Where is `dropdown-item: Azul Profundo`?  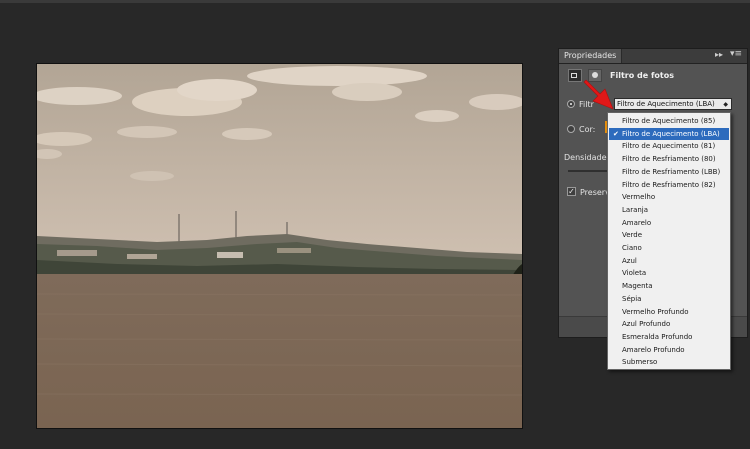 dropdown-item: Azul Profundo is located at coordinates (669, 324).